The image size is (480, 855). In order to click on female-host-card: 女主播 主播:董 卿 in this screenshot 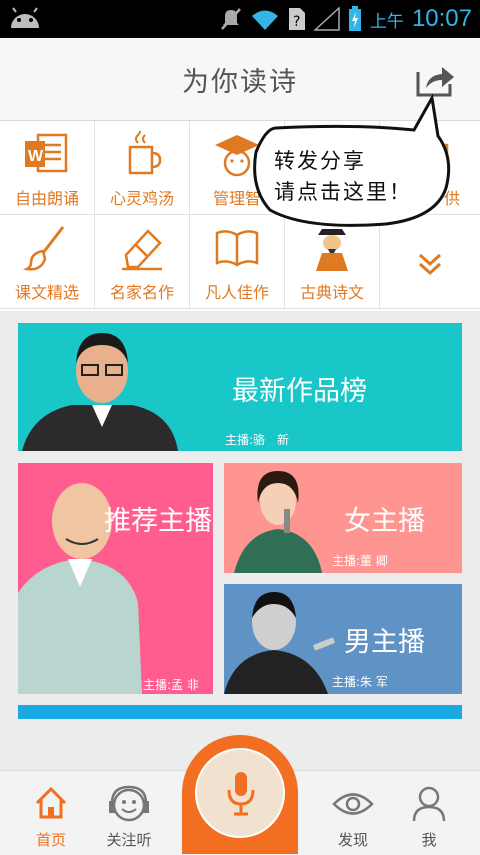, I will do `click(343, 518)`.